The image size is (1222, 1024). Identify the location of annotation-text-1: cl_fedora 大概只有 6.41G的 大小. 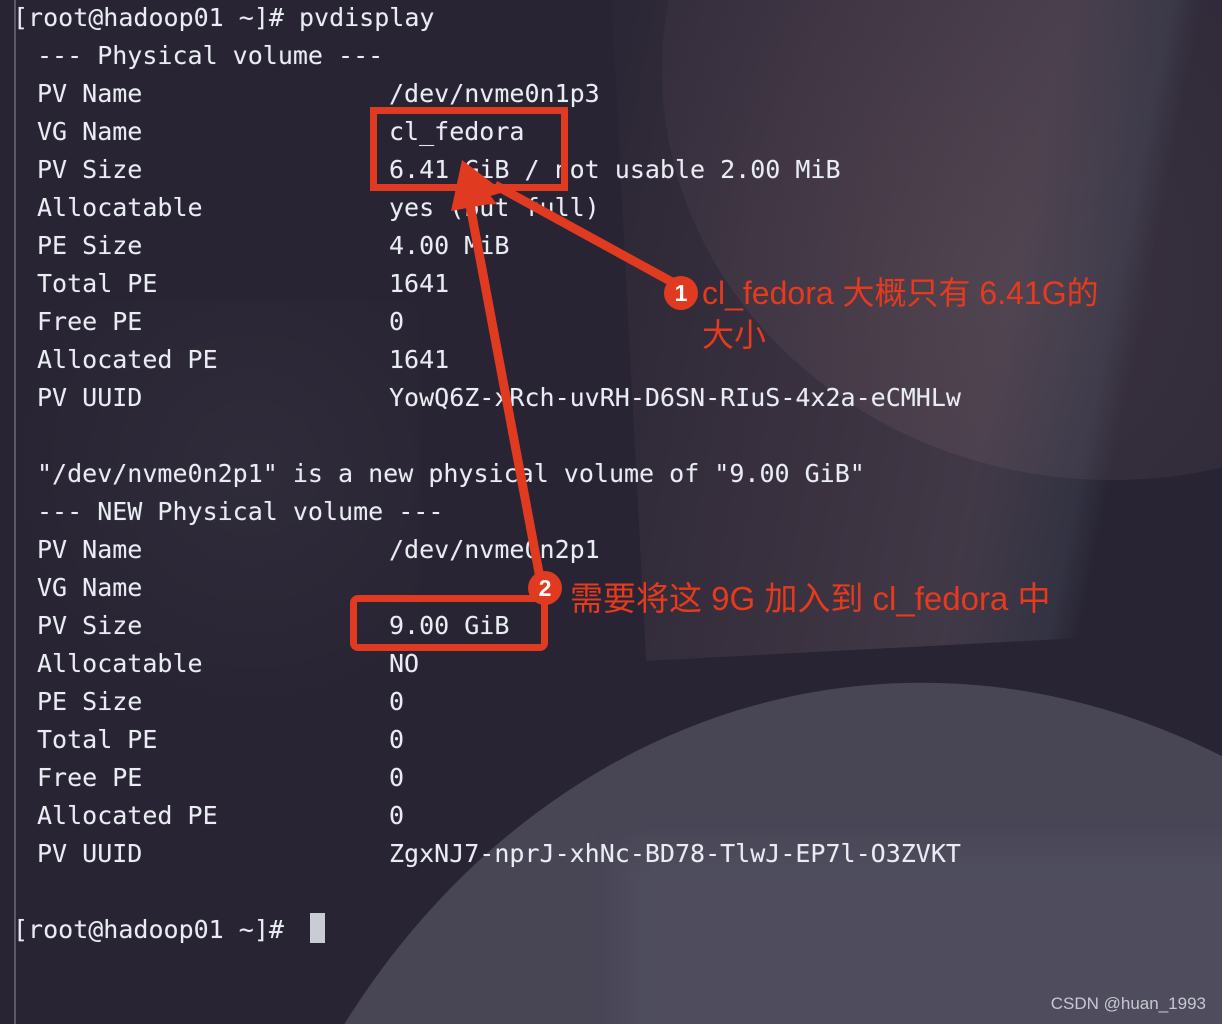
(900, 314).